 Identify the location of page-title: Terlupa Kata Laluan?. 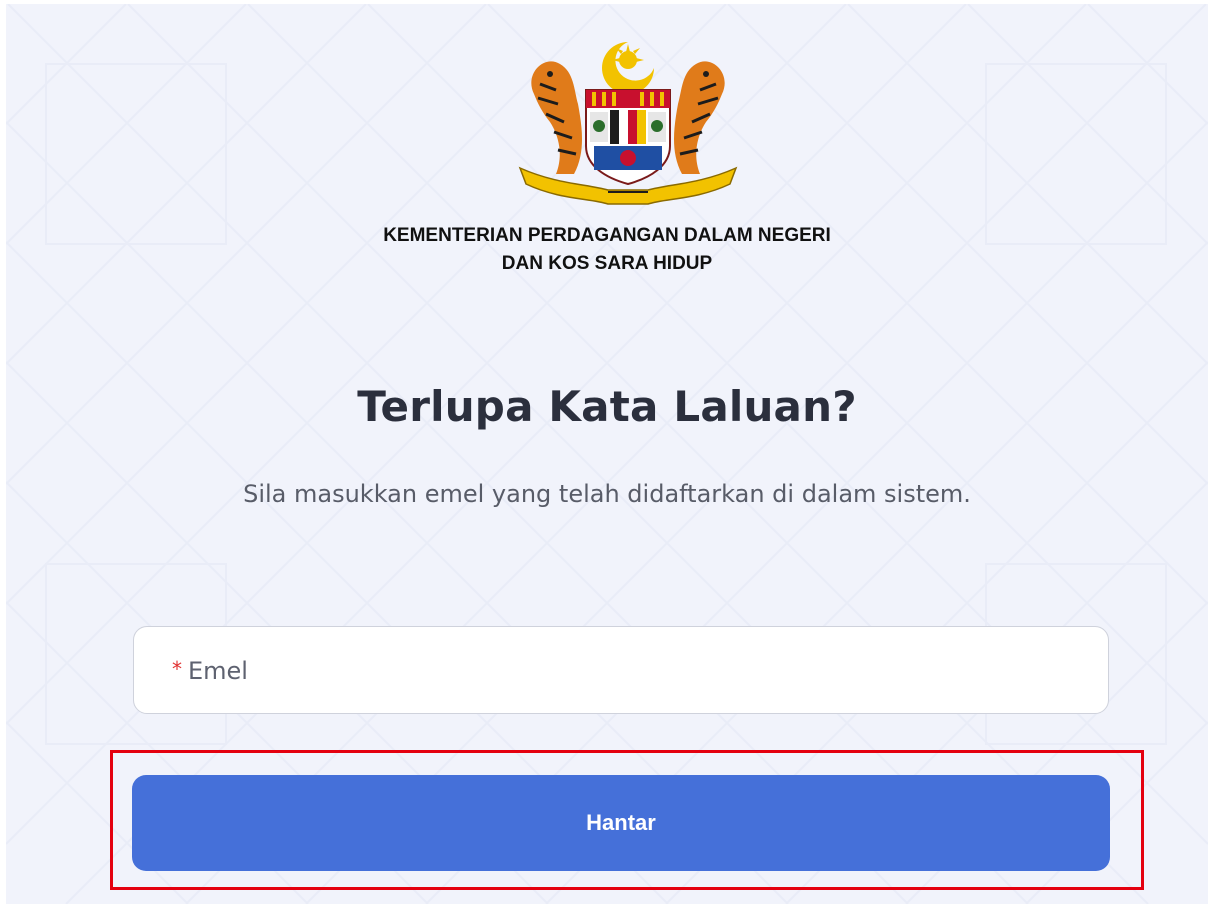
(607, 406).